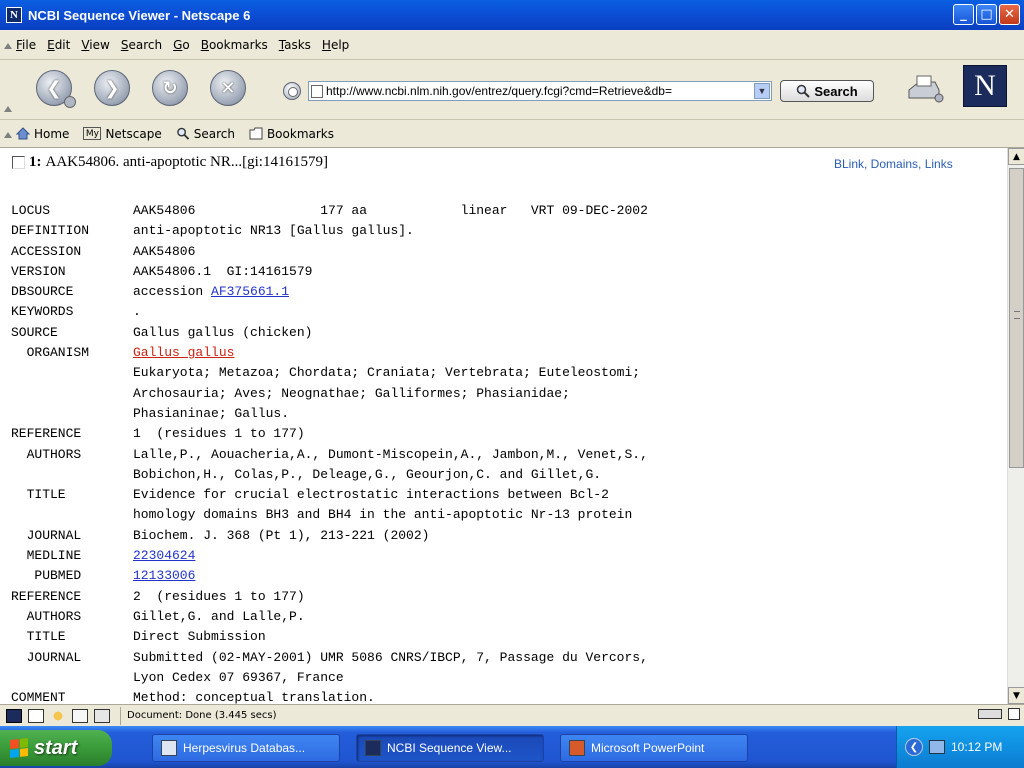 Image resolution: width=1024 pixels, height=768 pixels. I want to click on menu-file: File, so click(26, 45).